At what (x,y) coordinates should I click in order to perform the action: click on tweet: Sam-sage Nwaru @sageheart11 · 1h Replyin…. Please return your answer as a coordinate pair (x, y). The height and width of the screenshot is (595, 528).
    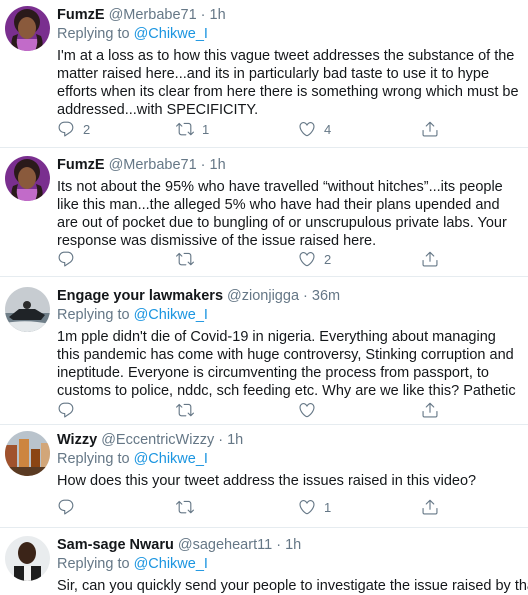
    Looking at the image, I should click on (264, 561).